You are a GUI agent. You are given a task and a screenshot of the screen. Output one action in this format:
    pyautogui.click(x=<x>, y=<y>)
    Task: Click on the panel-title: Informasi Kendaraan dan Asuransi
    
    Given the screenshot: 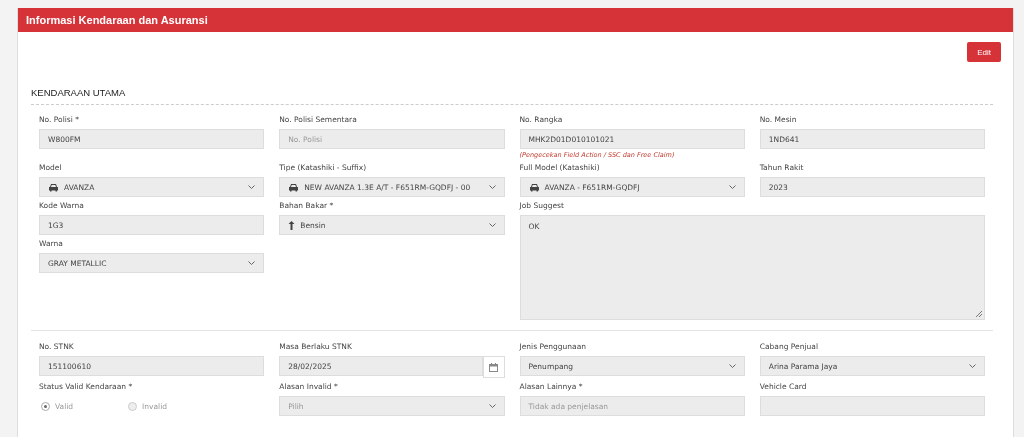 What is the action you would take?
    pyautogui.click(x=117, y=20)
    